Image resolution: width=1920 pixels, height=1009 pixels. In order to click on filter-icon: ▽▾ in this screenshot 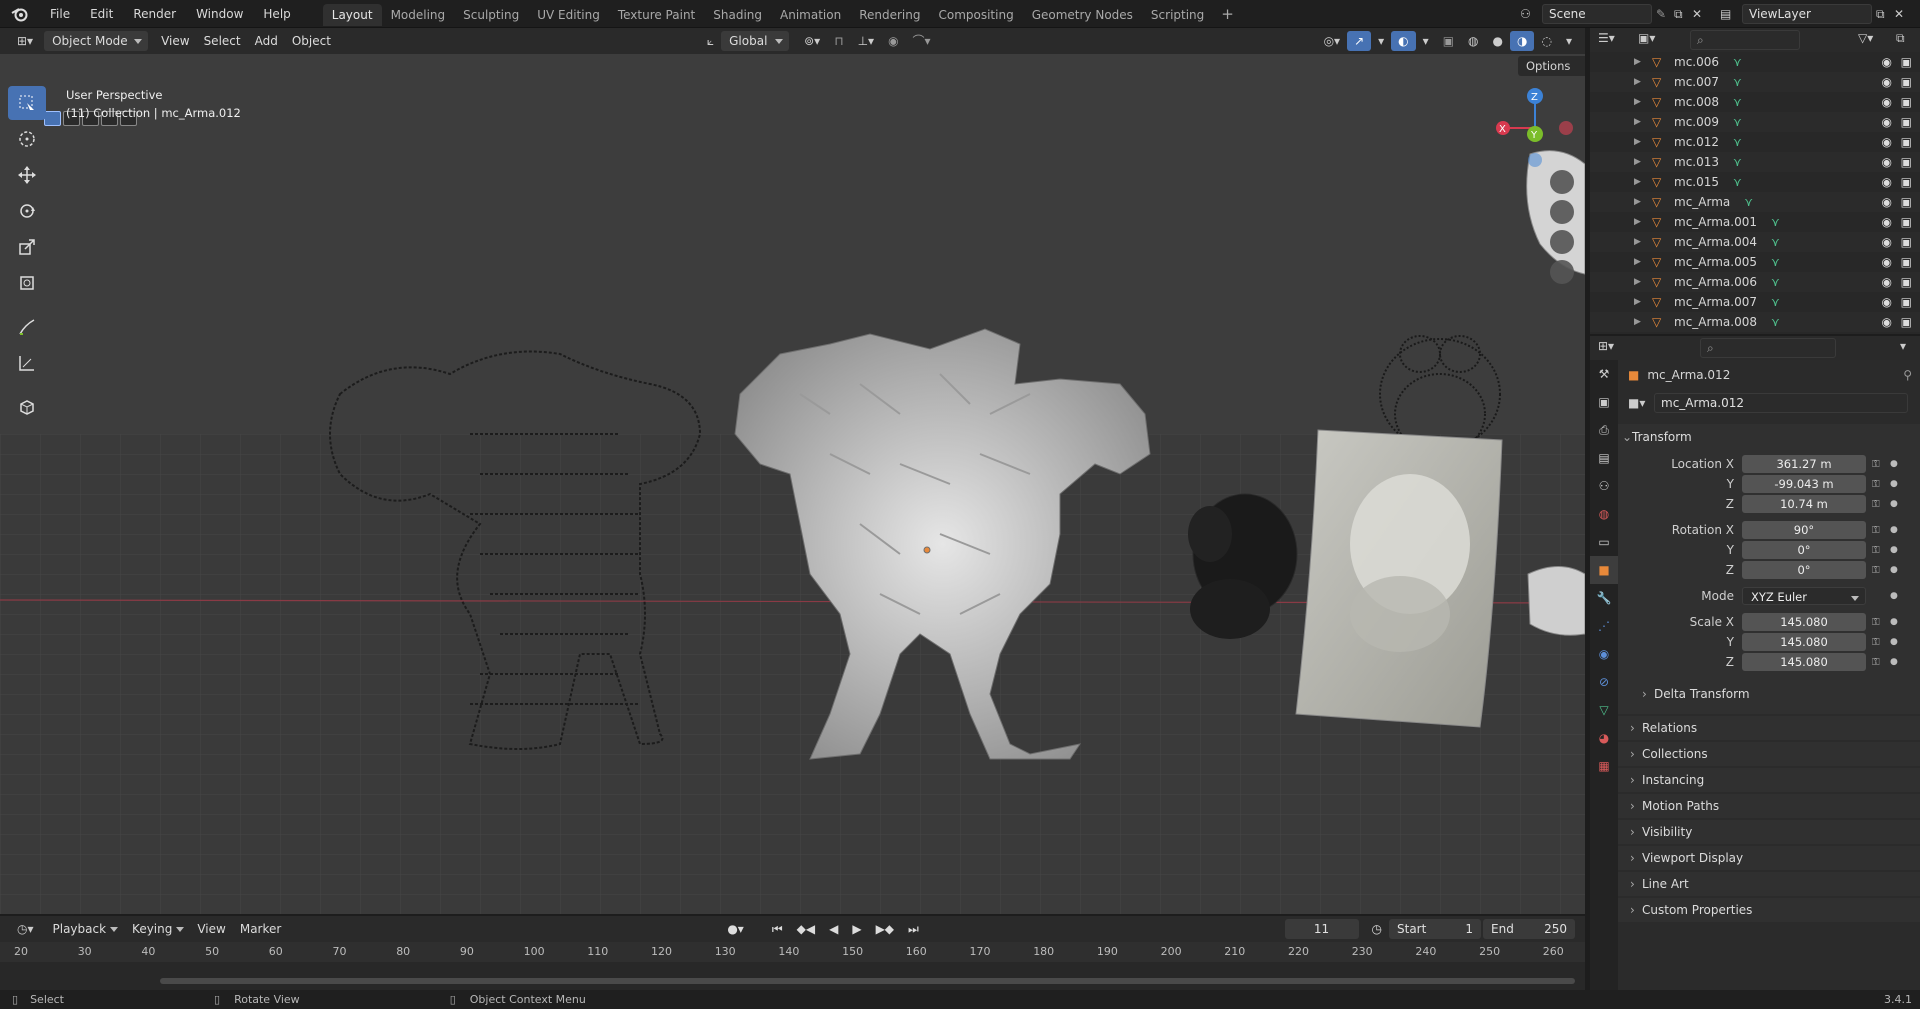, I will do `click(1865, 38)`.